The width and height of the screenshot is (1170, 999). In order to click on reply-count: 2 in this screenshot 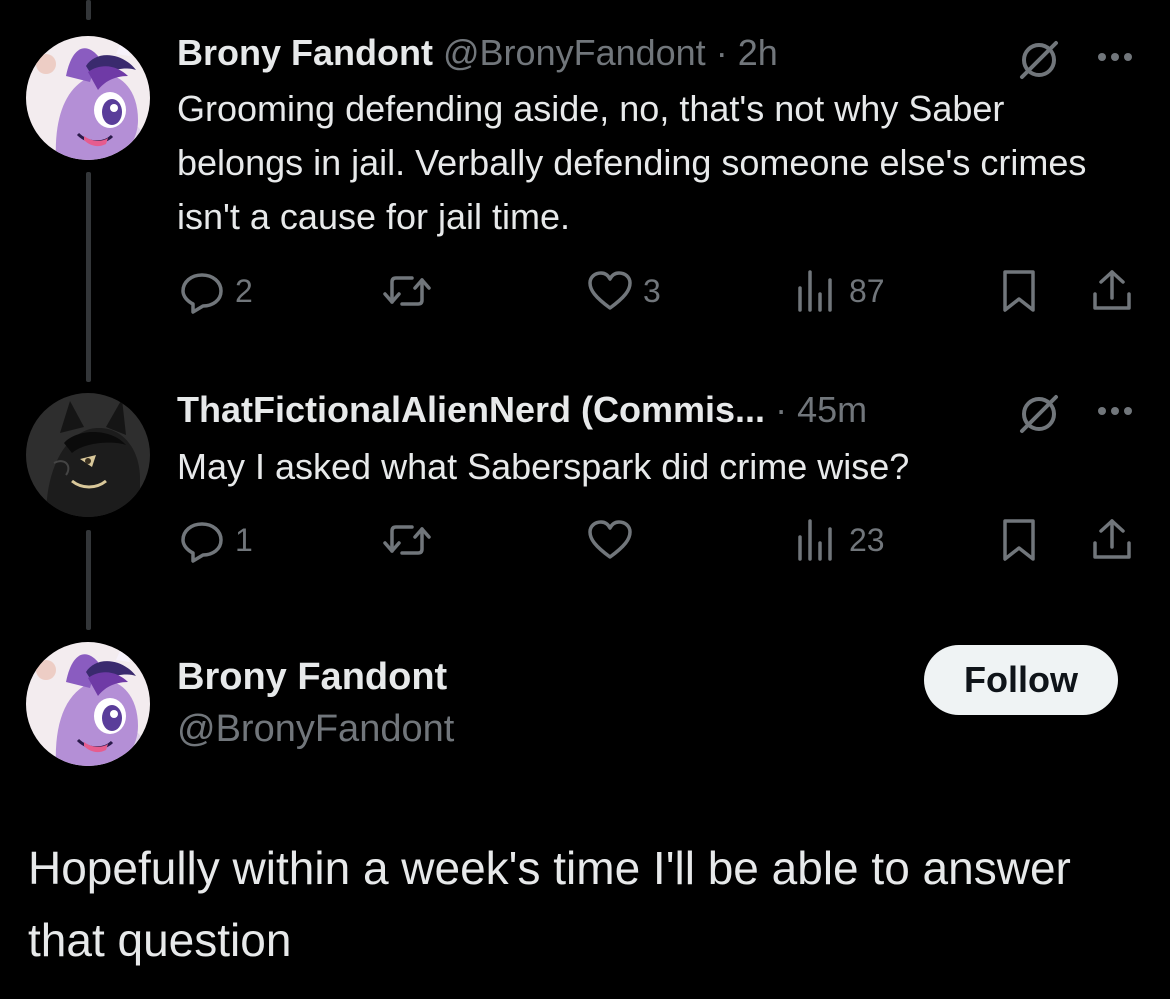, I will do `click(244, 290)`.